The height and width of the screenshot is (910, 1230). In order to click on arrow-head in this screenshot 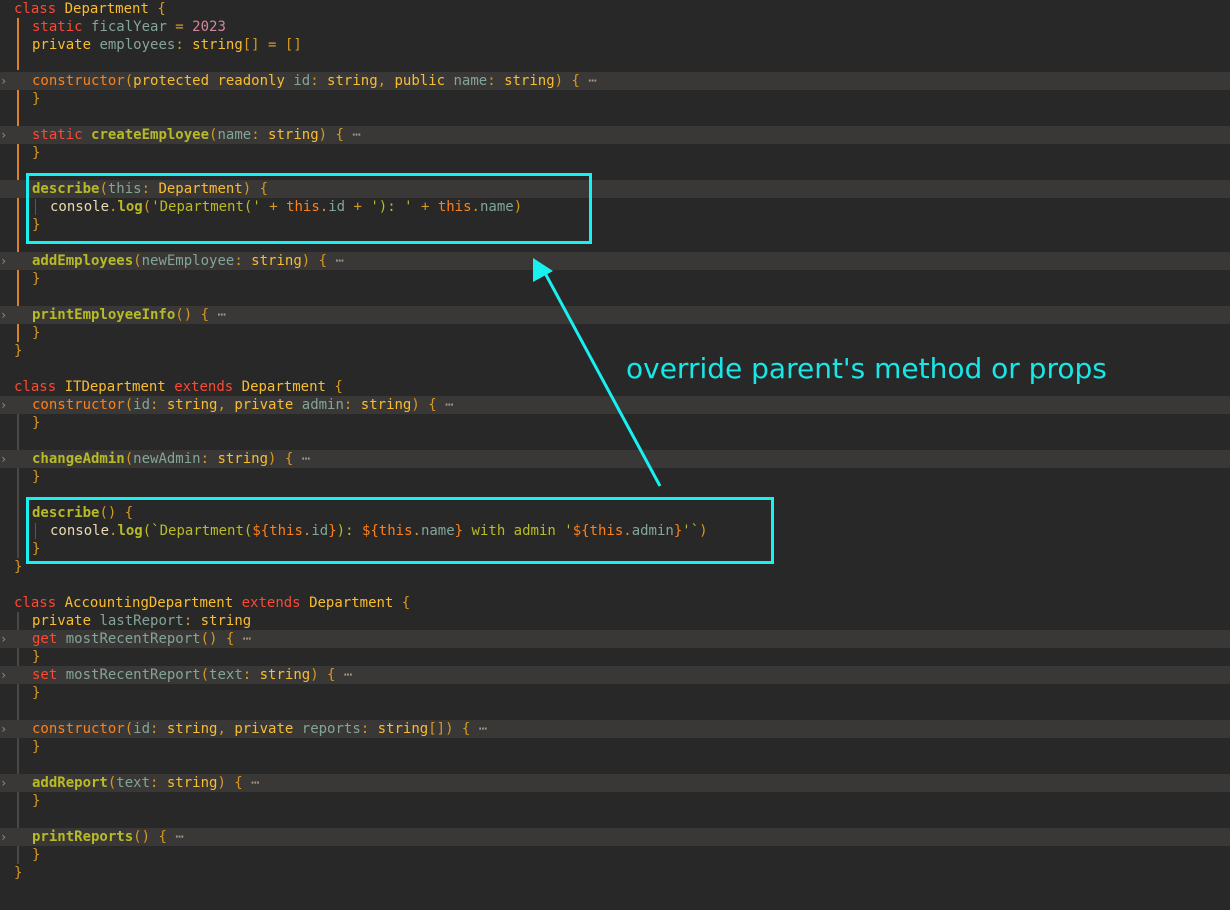, I will do `click(543, 270)`.